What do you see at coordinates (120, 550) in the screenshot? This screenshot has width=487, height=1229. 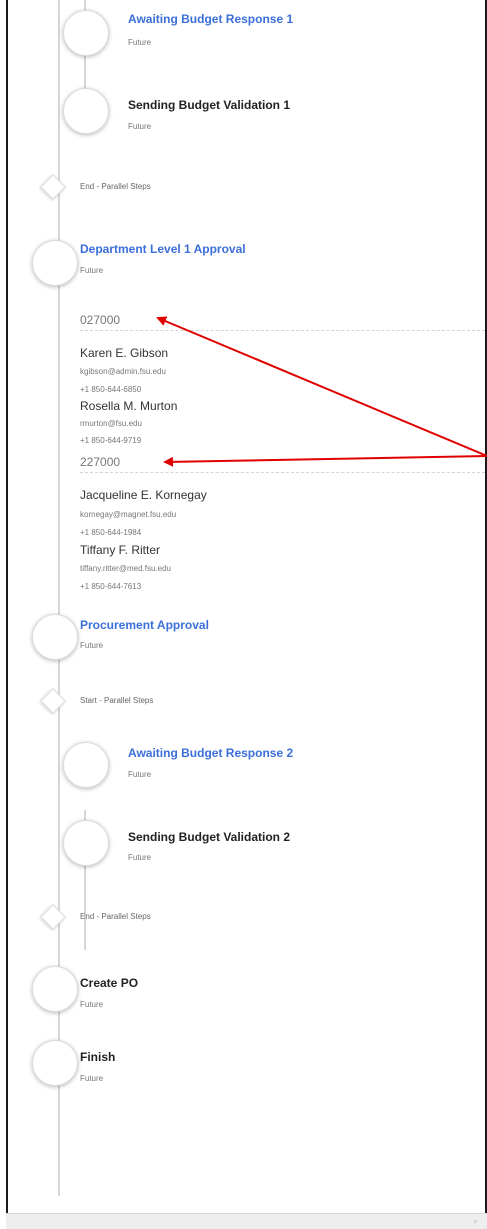 I see `approver-name: Tiffany F. Ritter` at bounding box center [120, 550].